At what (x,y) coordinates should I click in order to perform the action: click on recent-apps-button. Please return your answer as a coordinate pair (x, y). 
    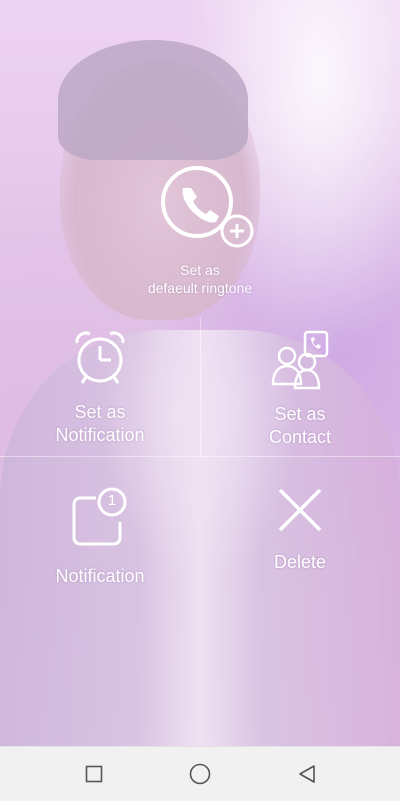
    Looking at the image, I should click on (94, 774).